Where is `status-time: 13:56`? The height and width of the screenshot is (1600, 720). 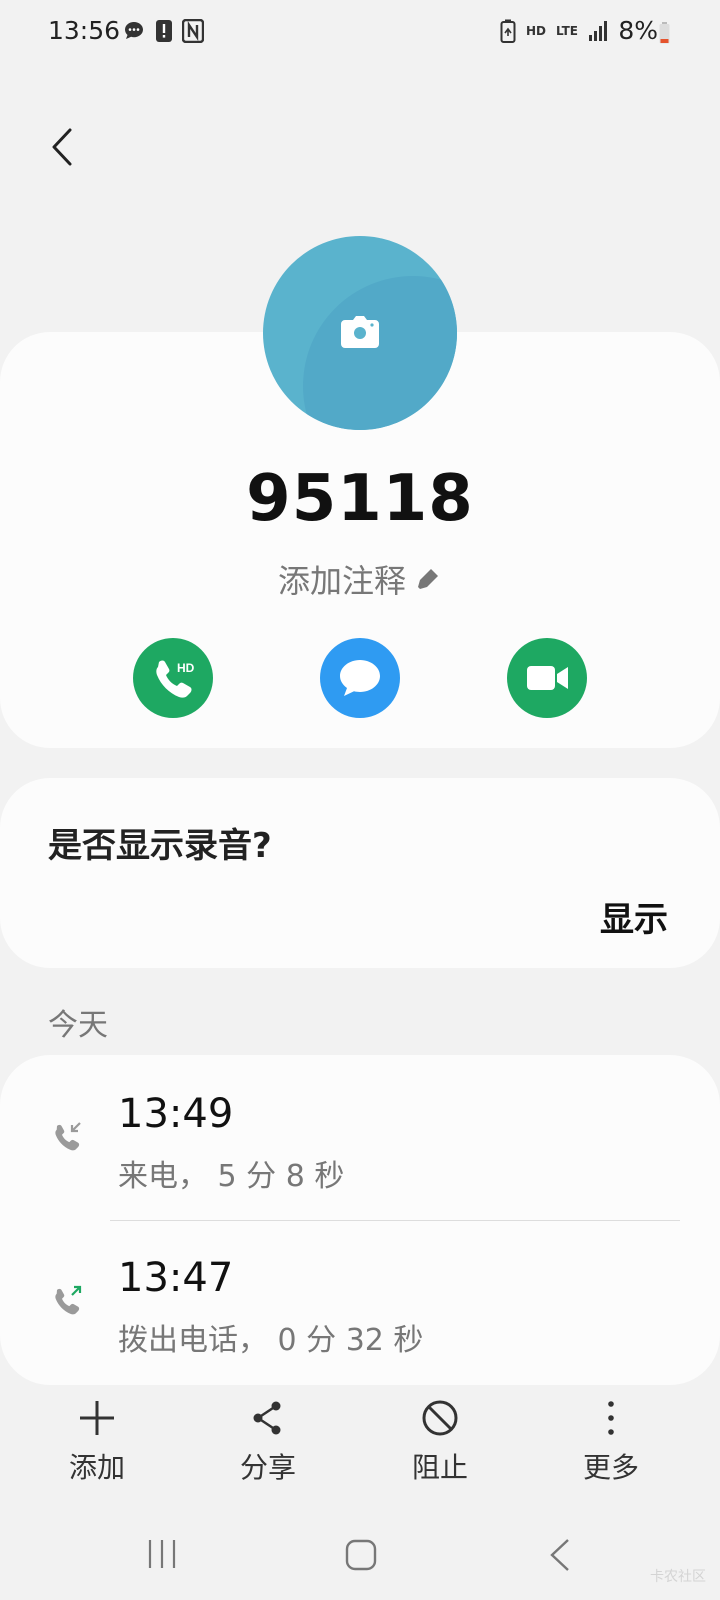 status-time: 13:56 is located at coordinates (84, 30).